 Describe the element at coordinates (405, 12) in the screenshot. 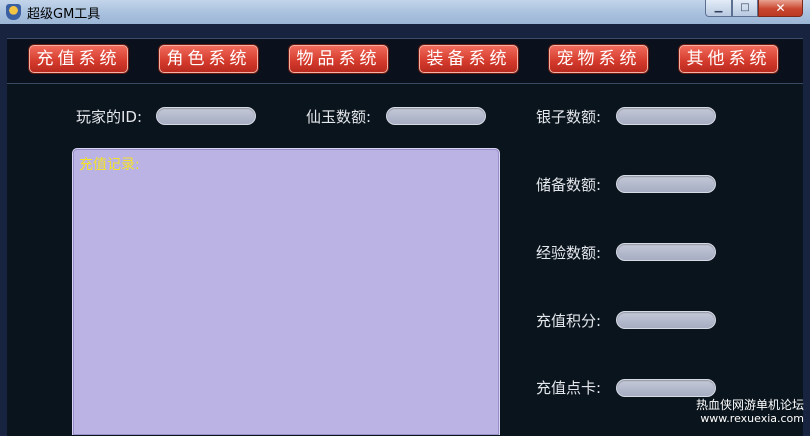

I see `title-bar: 超级GM工具 ▁ □ ✕` at that location.